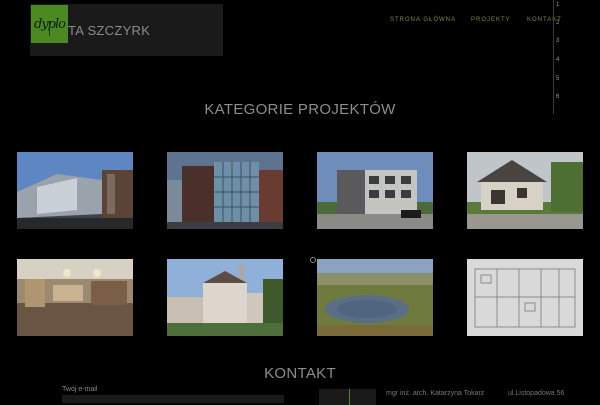  I want to click on contact-address: ul.Listopadowa 56, so click(536, 393).